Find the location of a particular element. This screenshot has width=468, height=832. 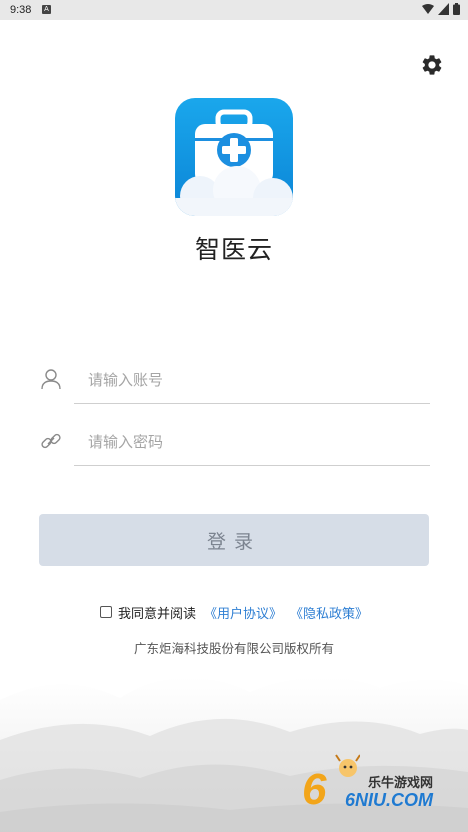

user-agreement-link: 《用户协议》 is located at coordinates (243, 612).